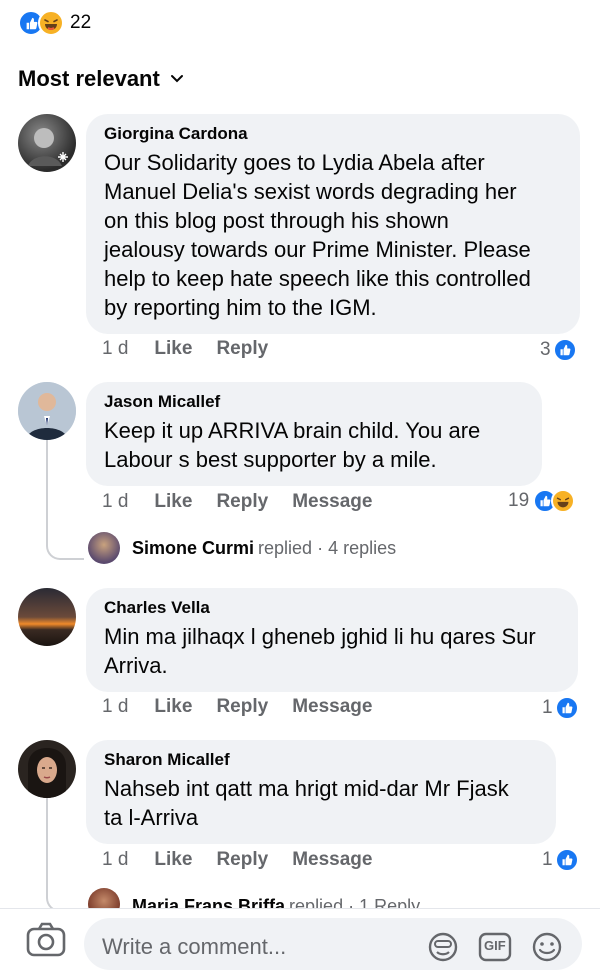  I want to click on comment-line: on this blog post through his shown, so click(276, 220).